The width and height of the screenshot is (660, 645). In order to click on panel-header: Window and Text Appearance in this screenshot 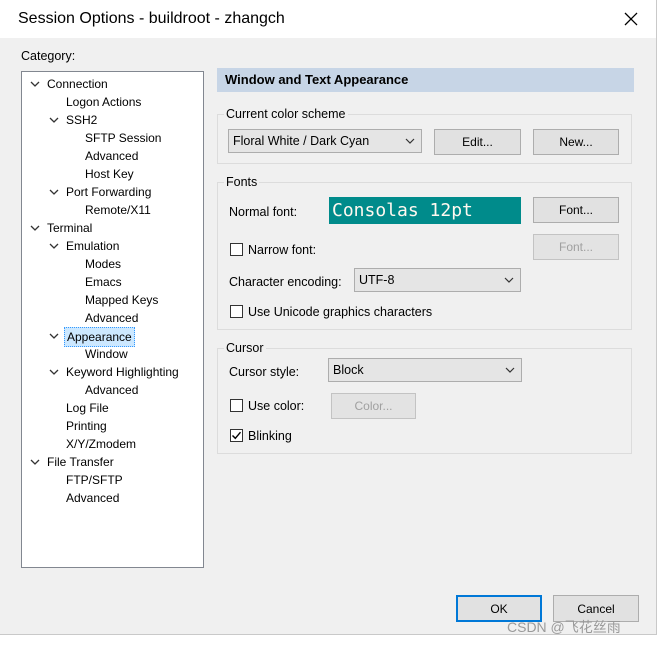, I will do `click(425, 80)`.